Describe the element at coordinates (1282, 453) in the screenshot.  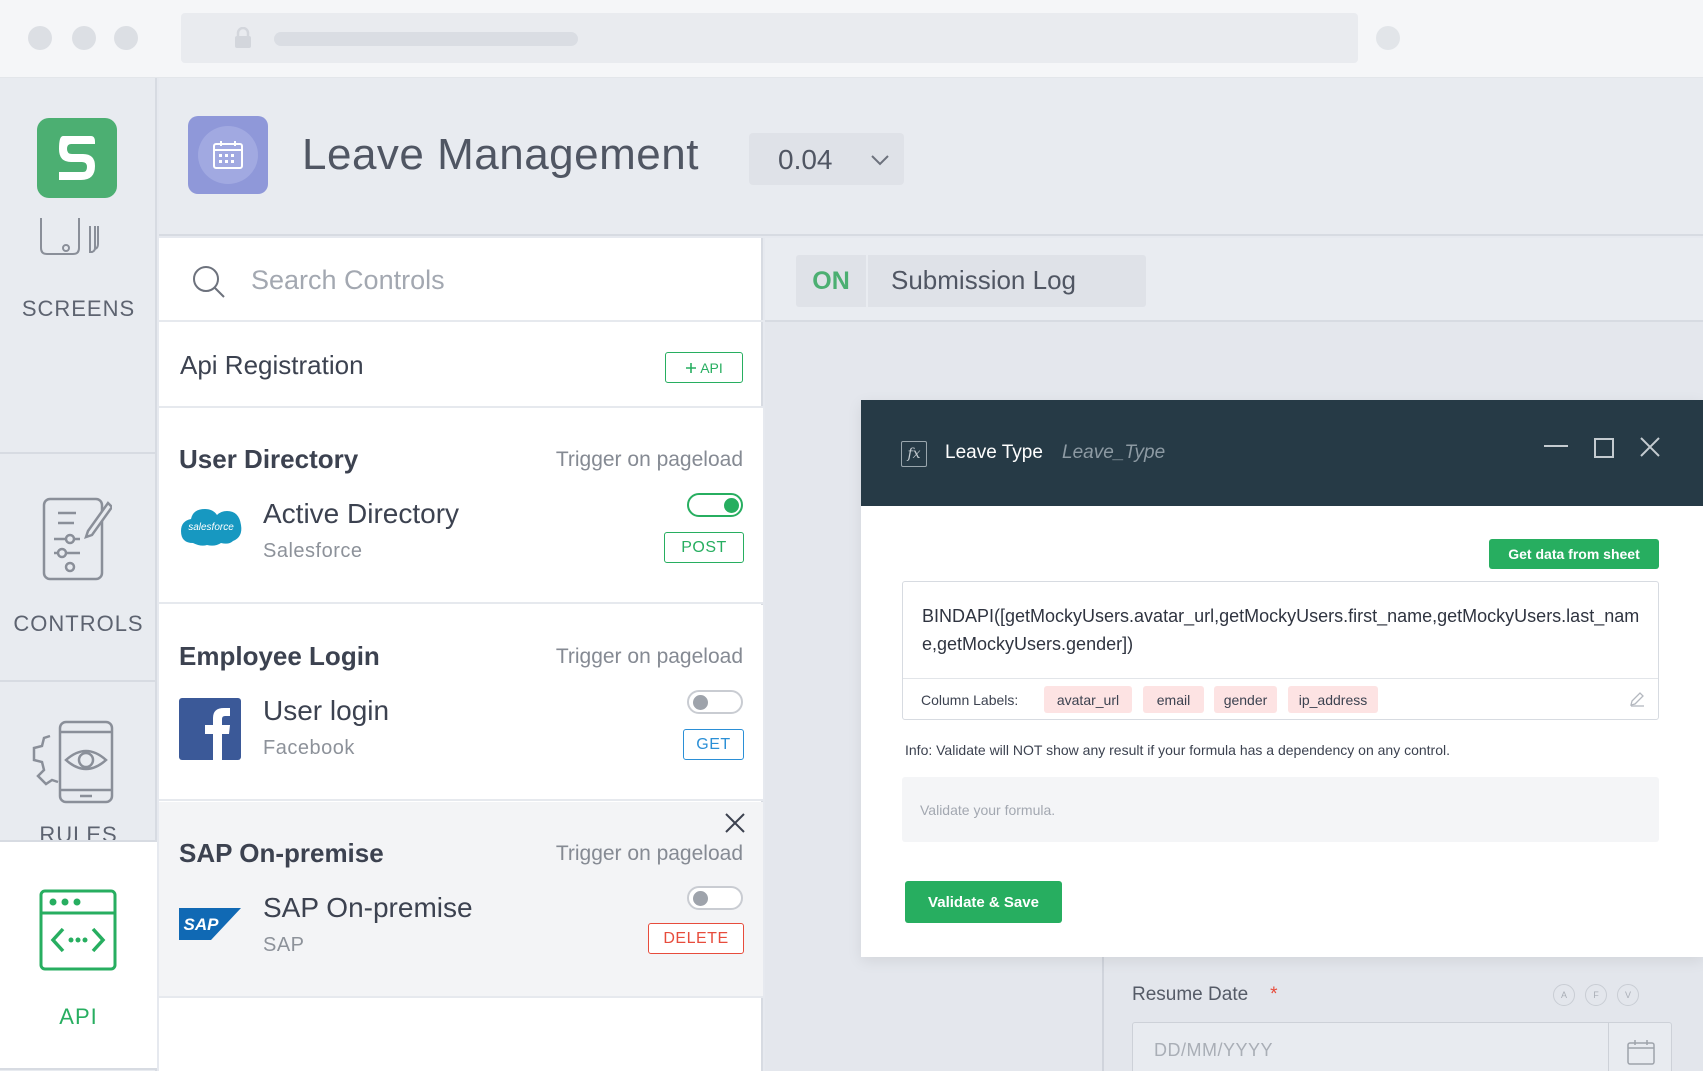
I see `modal-header: fx Leave Type Leave_Type` at that location.